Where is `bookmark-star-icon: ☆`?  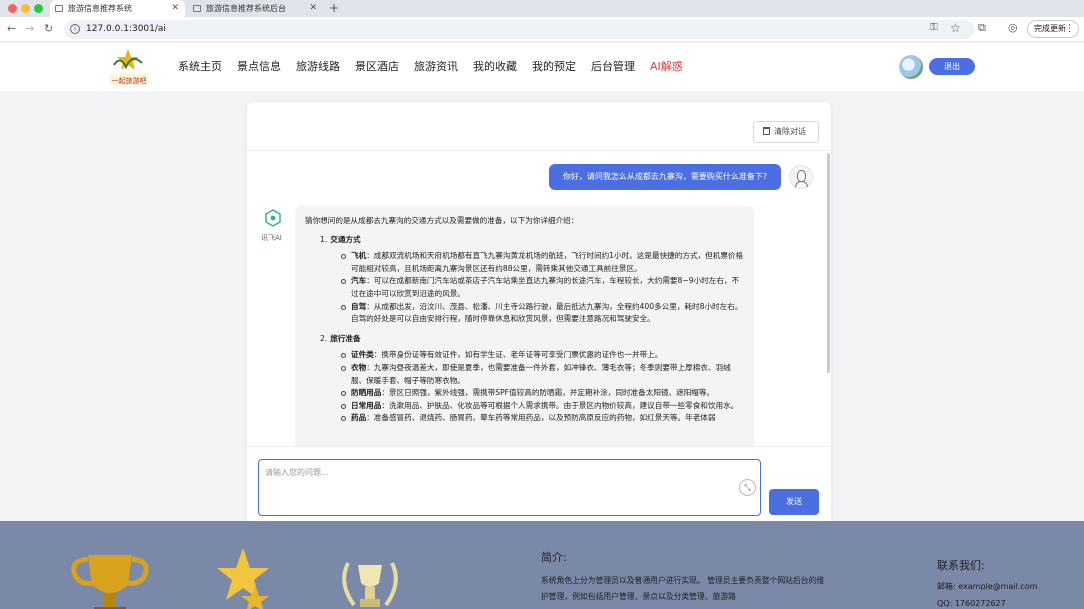
bookmark-star-icon: ☆ is located at coordinates (955, 28).